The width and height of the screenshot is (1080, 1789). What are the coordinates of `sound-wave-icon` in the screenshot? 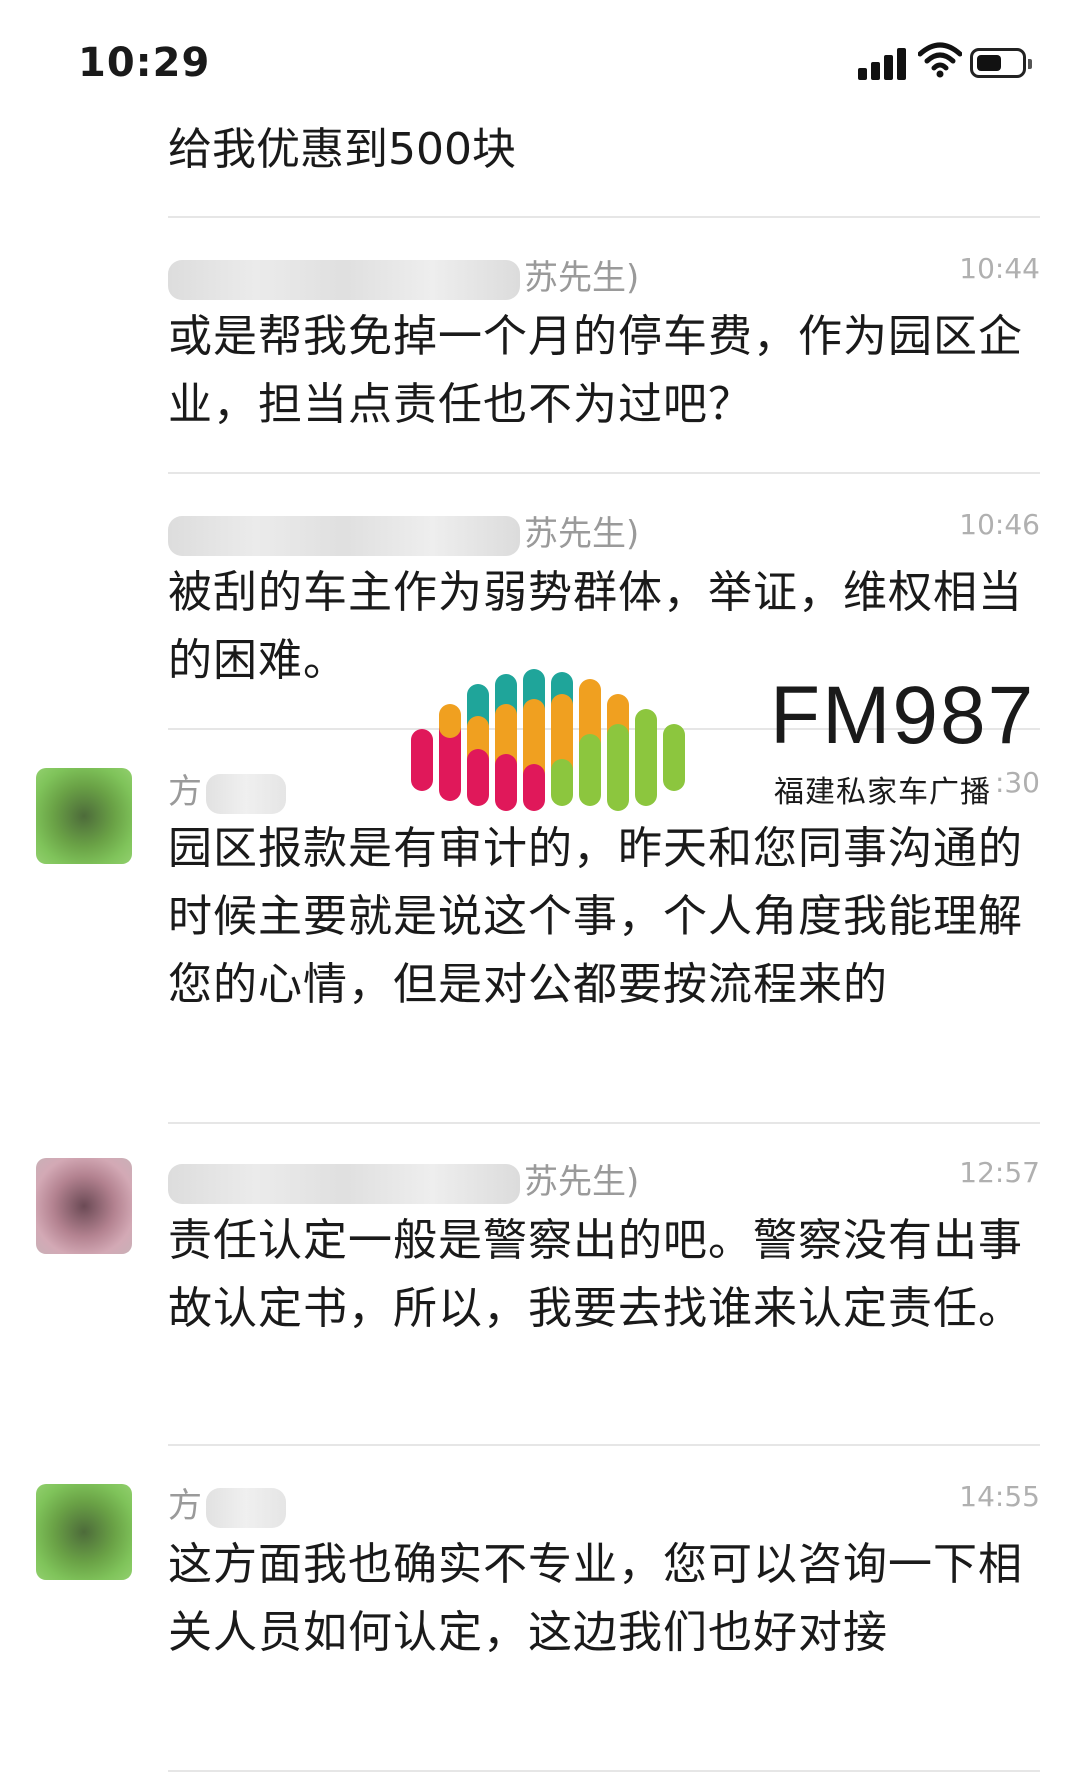 It's located at (548, 740).